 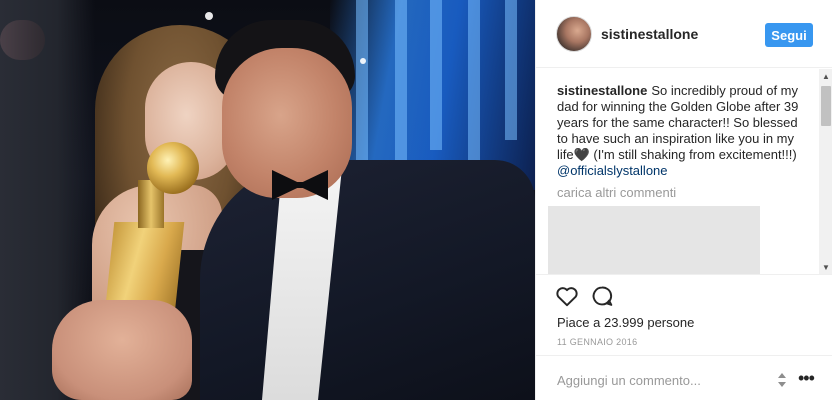 I want to click on avatar, so click(x=574, y=34).